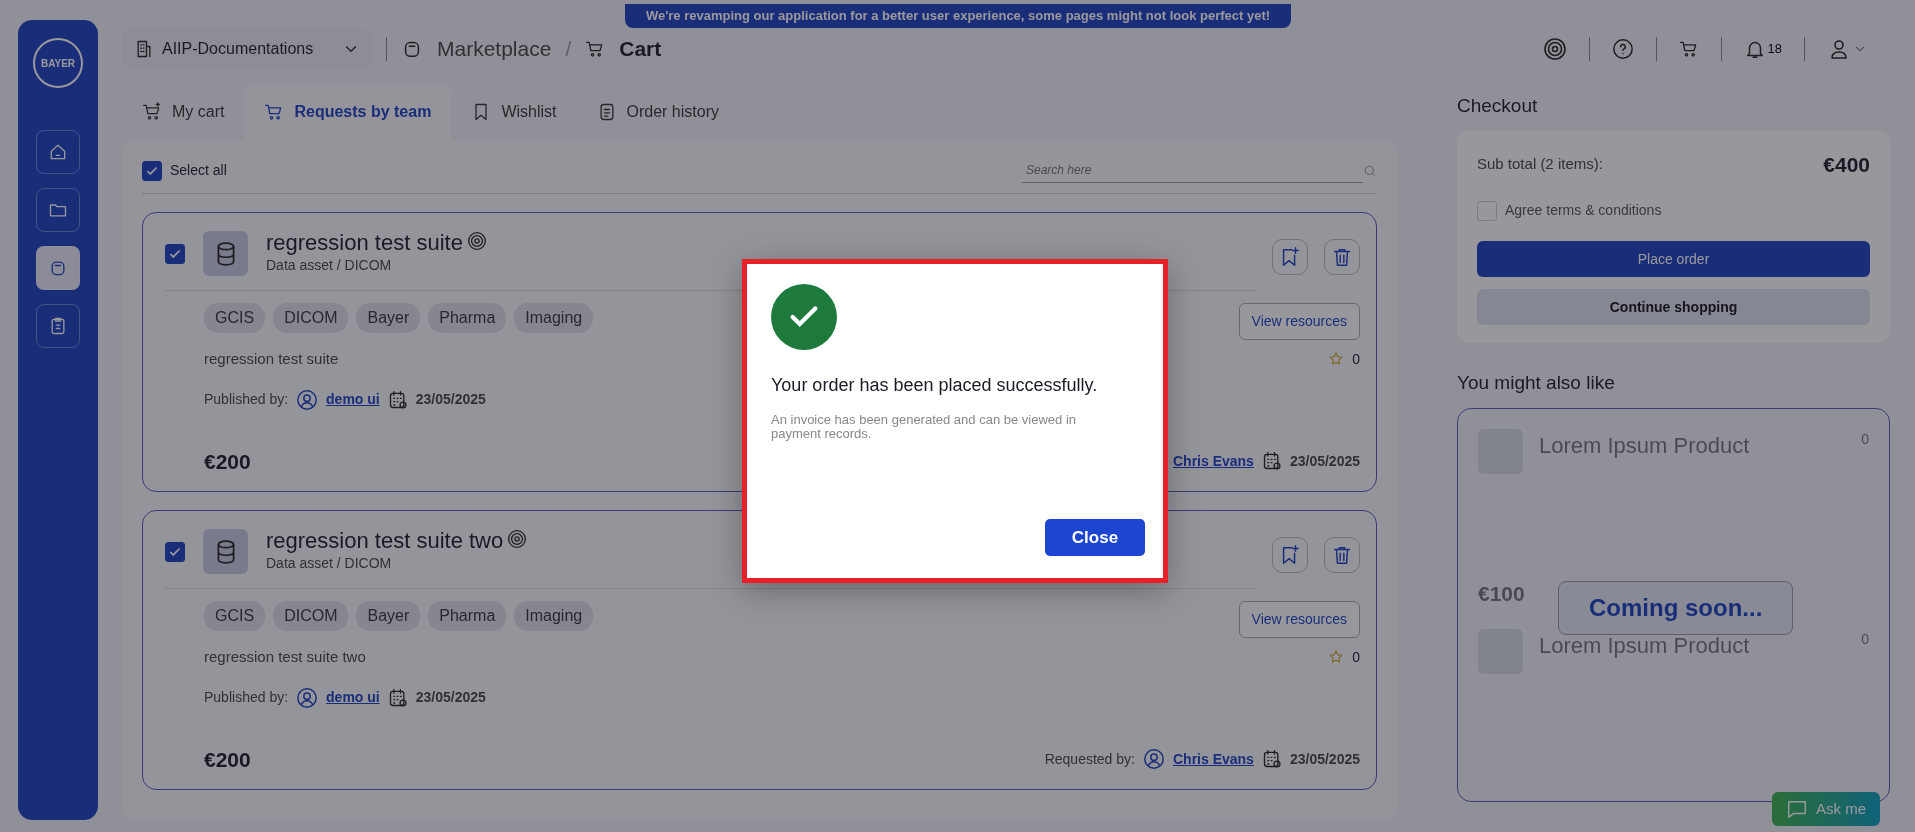 The width and height of the screenshot is (1915, 832). Describe the element at coordinates (271, 359) in the screenshot. I see `item-description: regression test suite` at that location.